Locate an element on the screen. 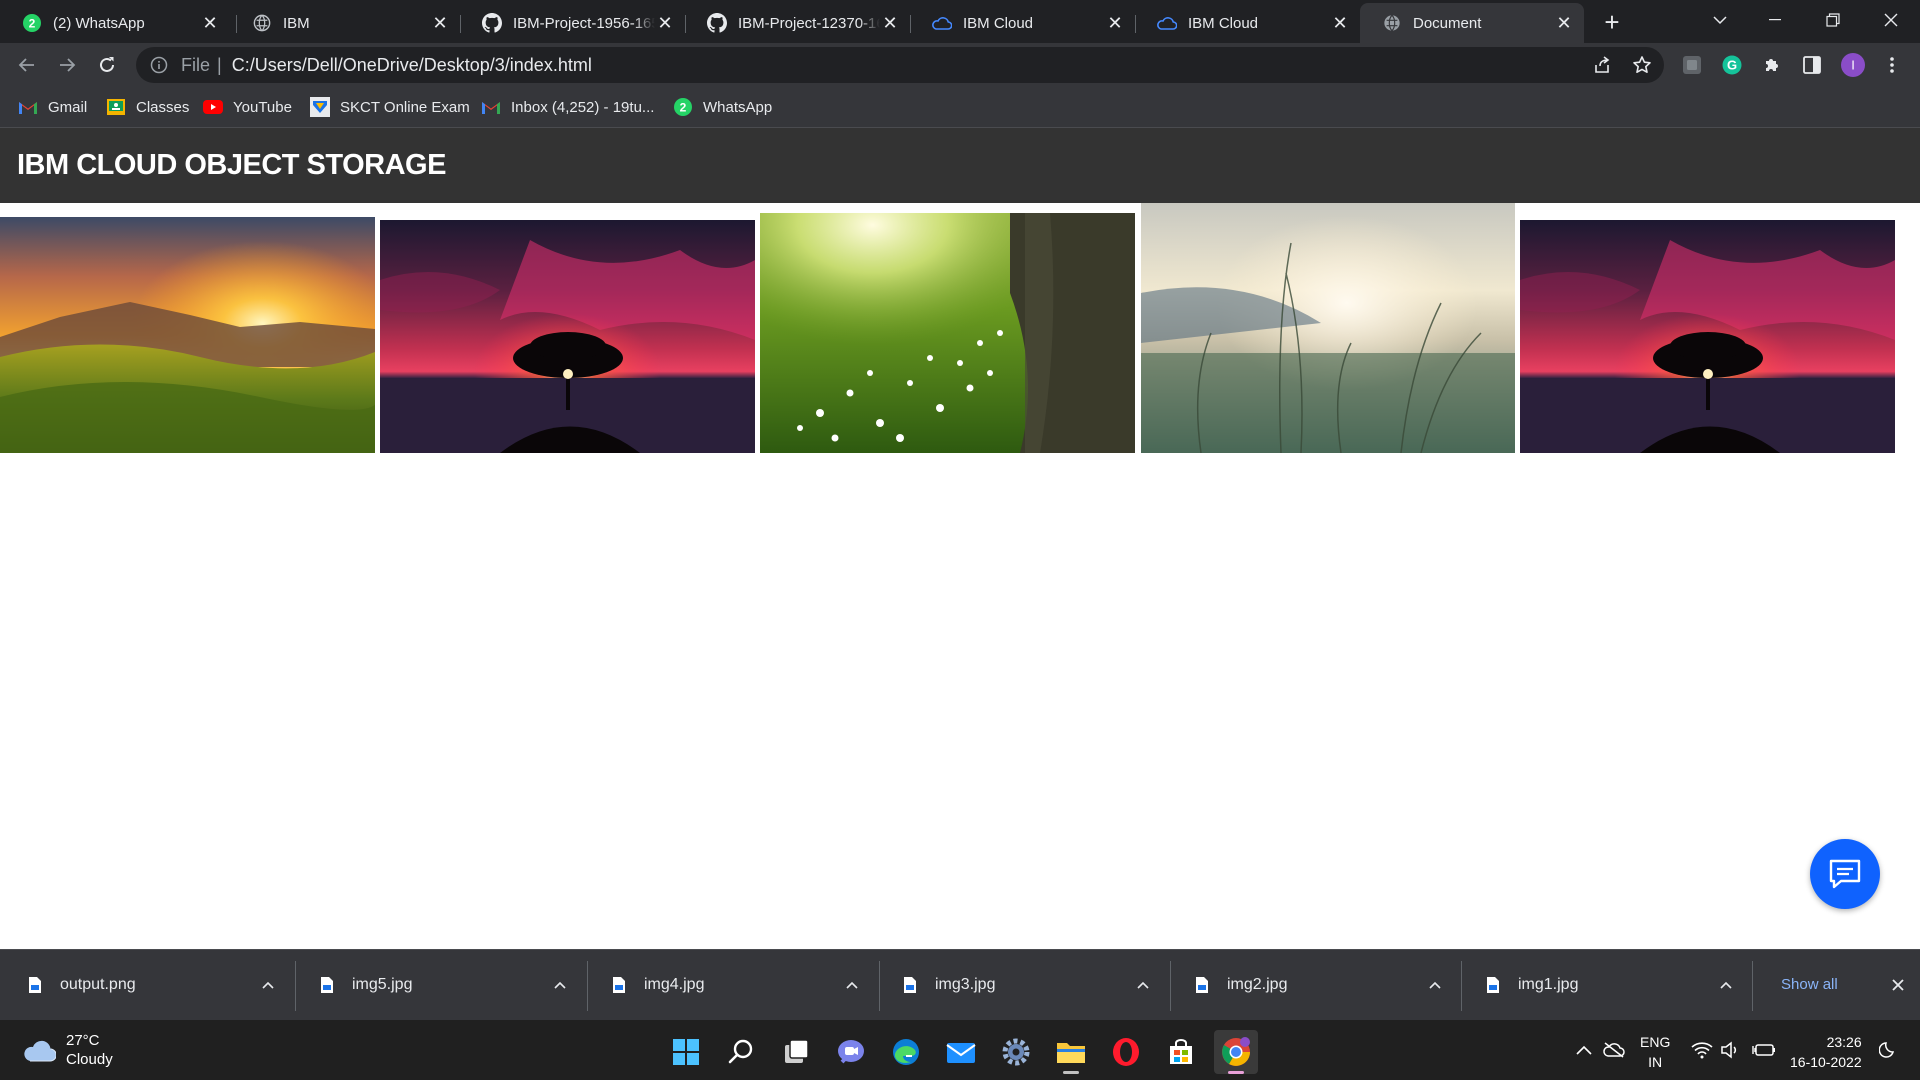 This screenshot has height=1080, width=1920. tab-document: Document ✕ is located at coordinates (1472, 23).